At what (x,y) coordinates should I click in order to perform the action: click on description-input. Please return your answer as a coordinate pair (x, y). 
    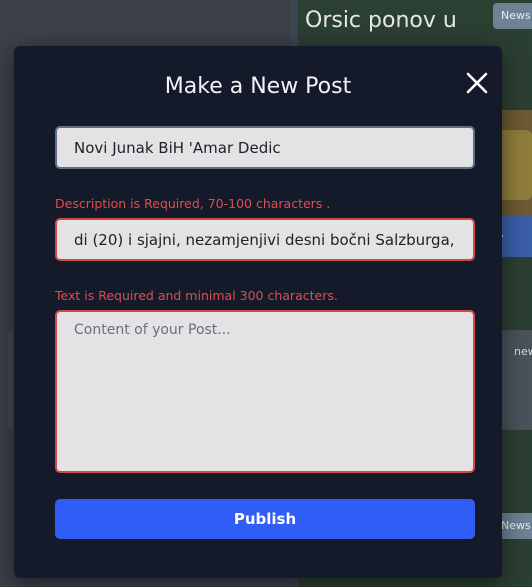
    Looking at the image, I should click on (265, 239).